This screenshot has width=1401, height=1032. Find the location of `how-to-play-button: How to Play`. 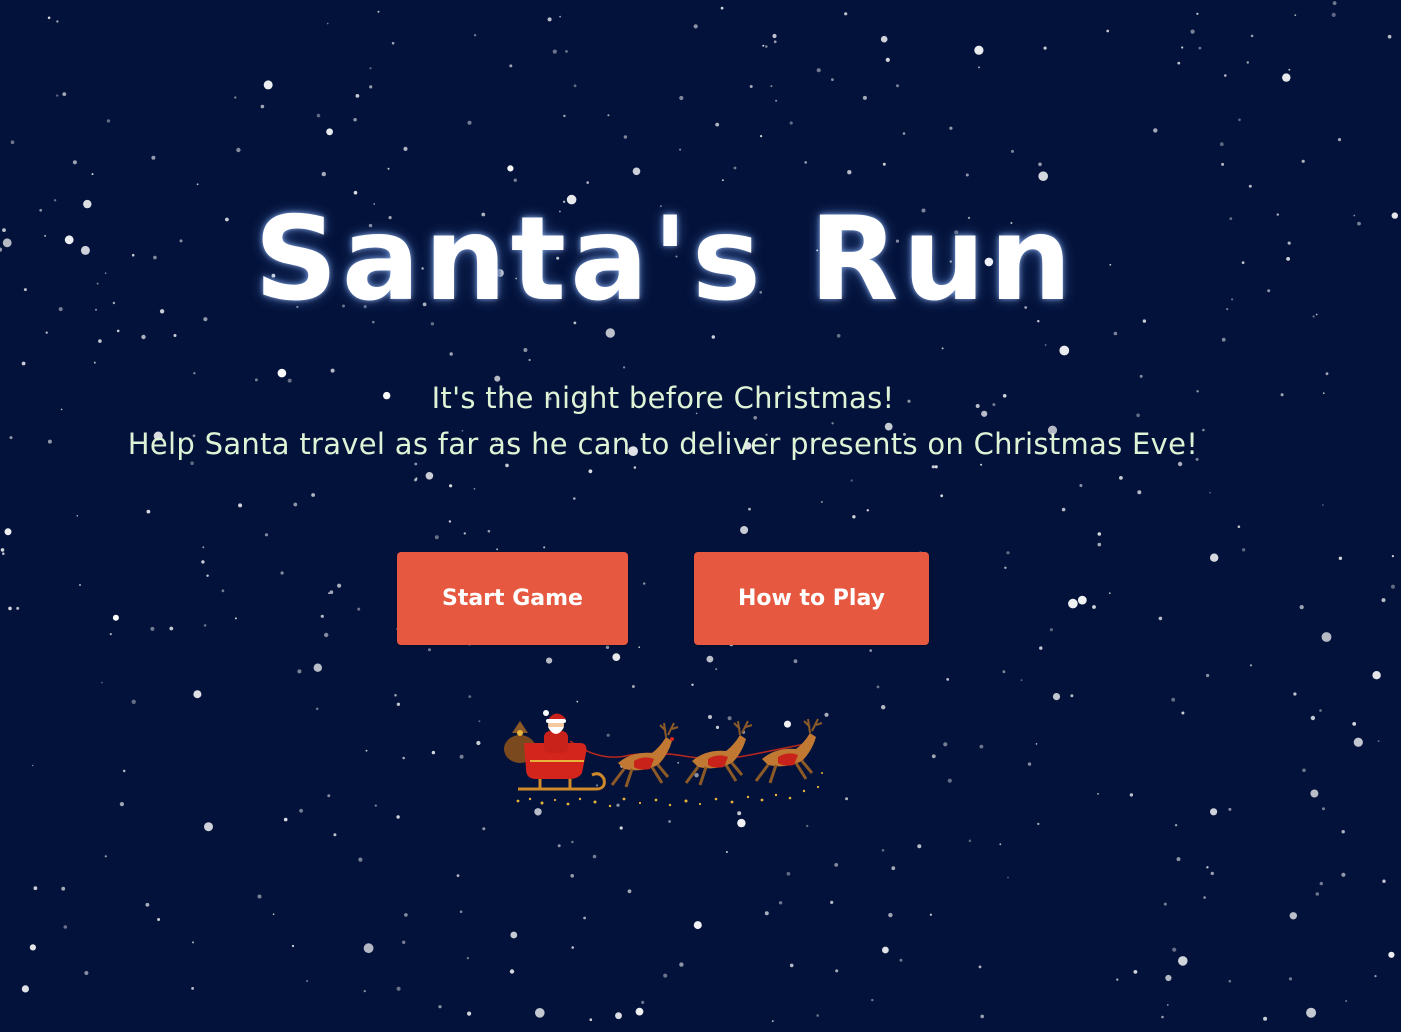

how-to-play-button: How to Play is located at coordinates (811, 598).